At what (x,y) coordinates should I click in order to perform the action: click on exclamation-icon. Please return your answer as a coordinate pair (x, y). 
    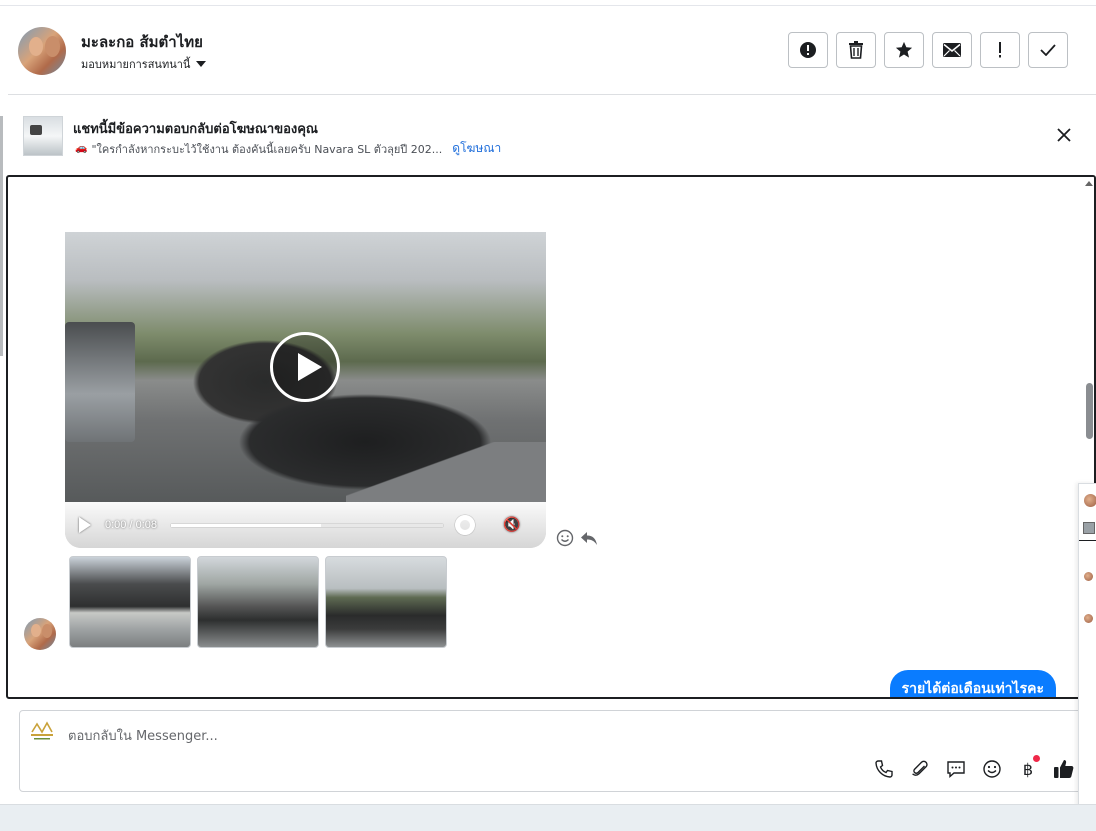
    Looking at the image, I should click on (1000, 50).